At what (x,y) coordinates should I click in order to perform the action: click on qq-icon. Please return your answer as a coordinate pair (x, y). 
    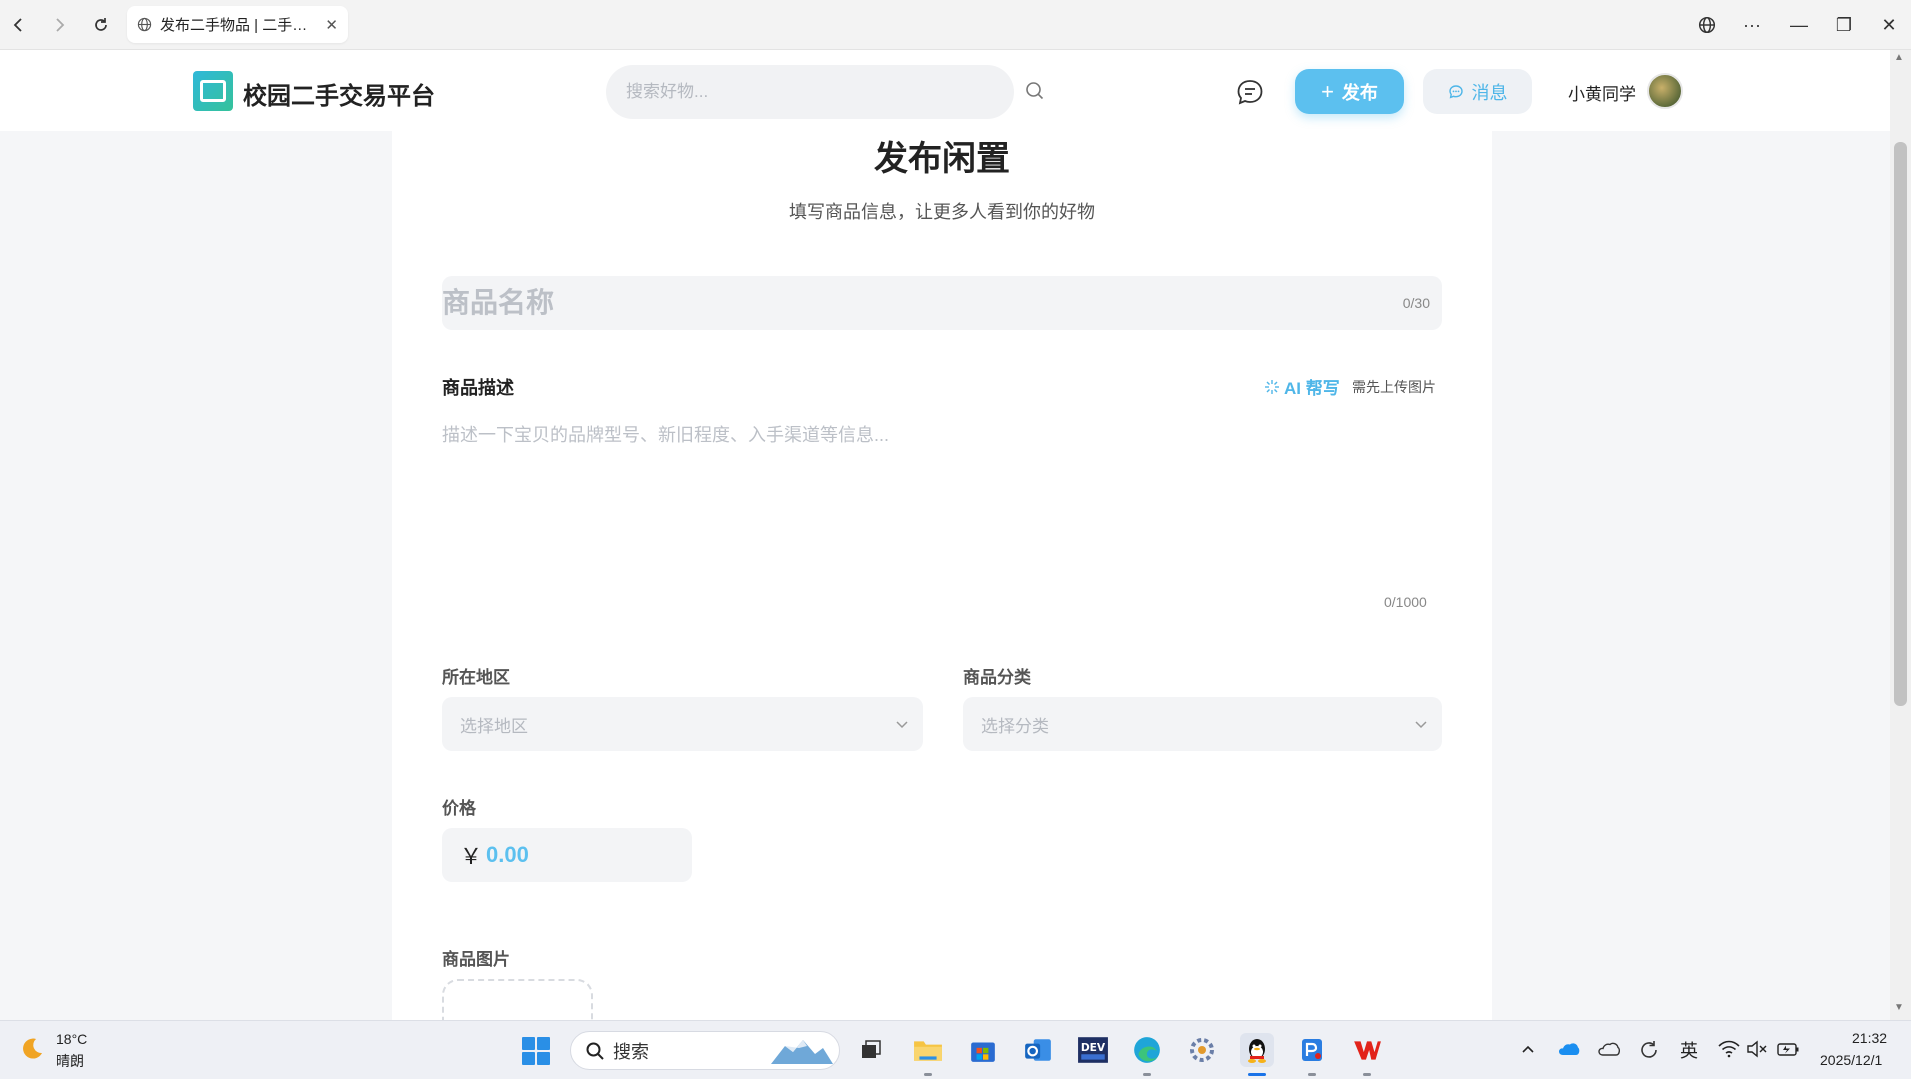
    Looking at the image, I should click on (1257, 1050).